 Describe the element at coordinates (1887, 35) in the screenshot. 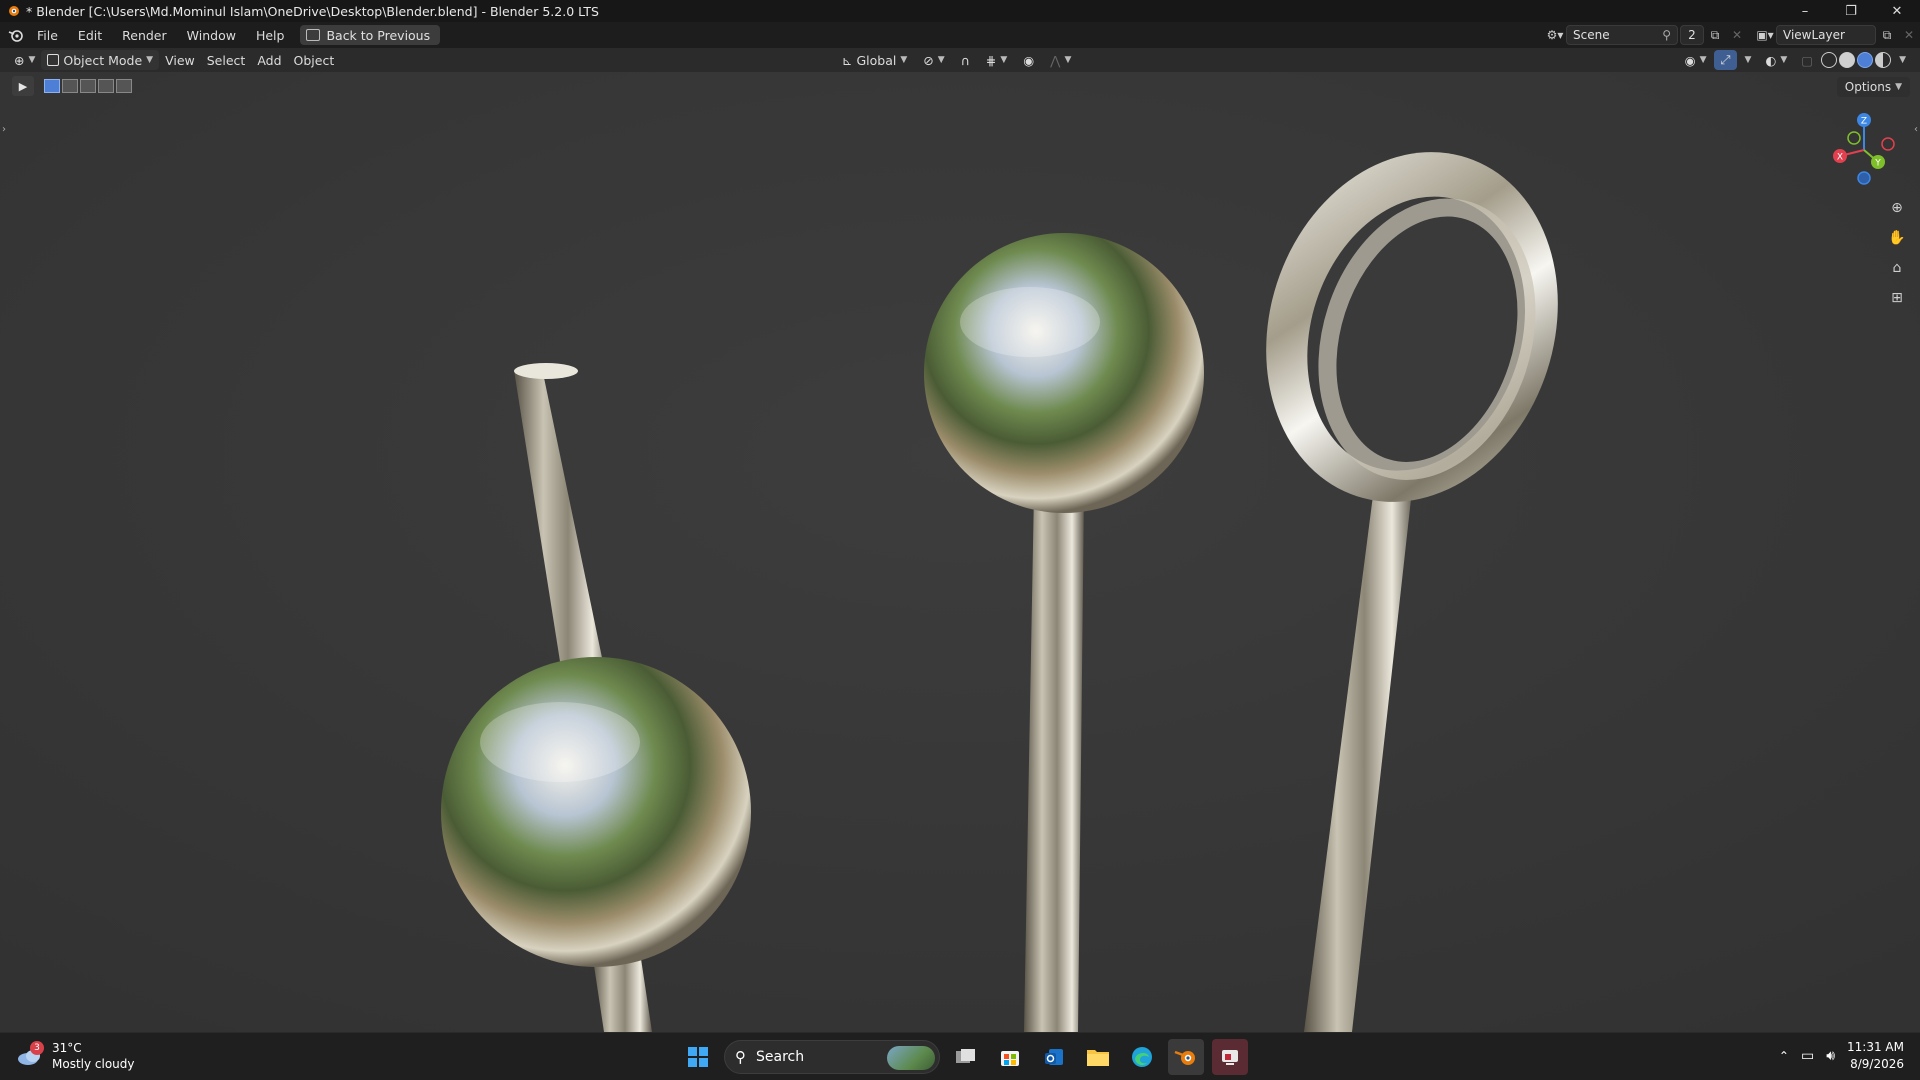

I see `new-view-layer-icon: ⧉` at that location.